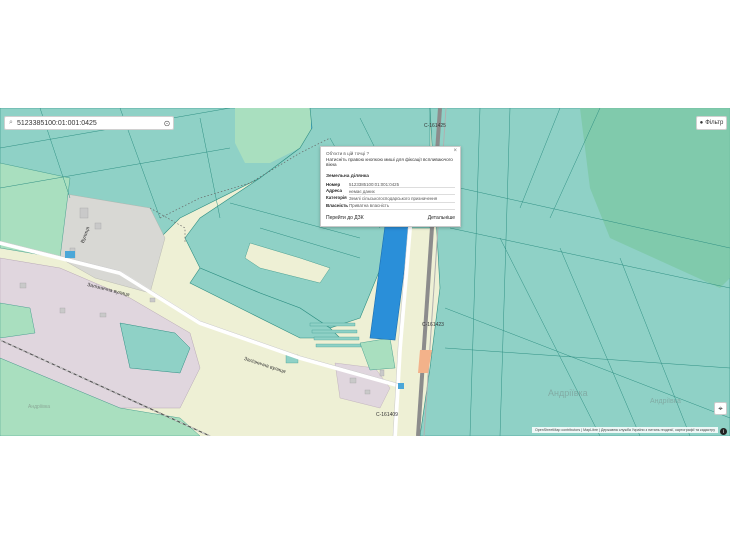  I want to click on filter-label: Фільтр, so click(714, 123).